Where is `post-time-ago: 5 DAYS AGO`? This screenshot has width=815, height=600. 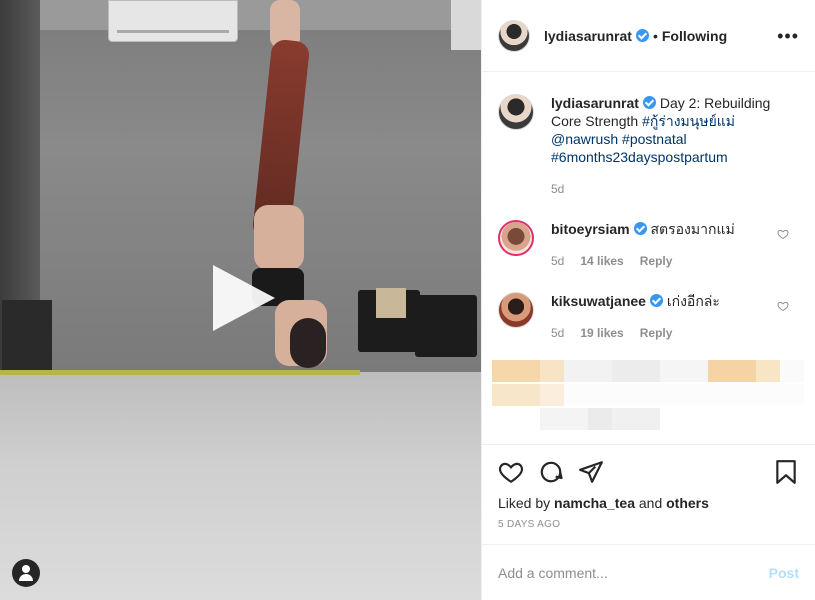
post-time-ago: 5 DAYS AGO is located at coordinates (648, 524).